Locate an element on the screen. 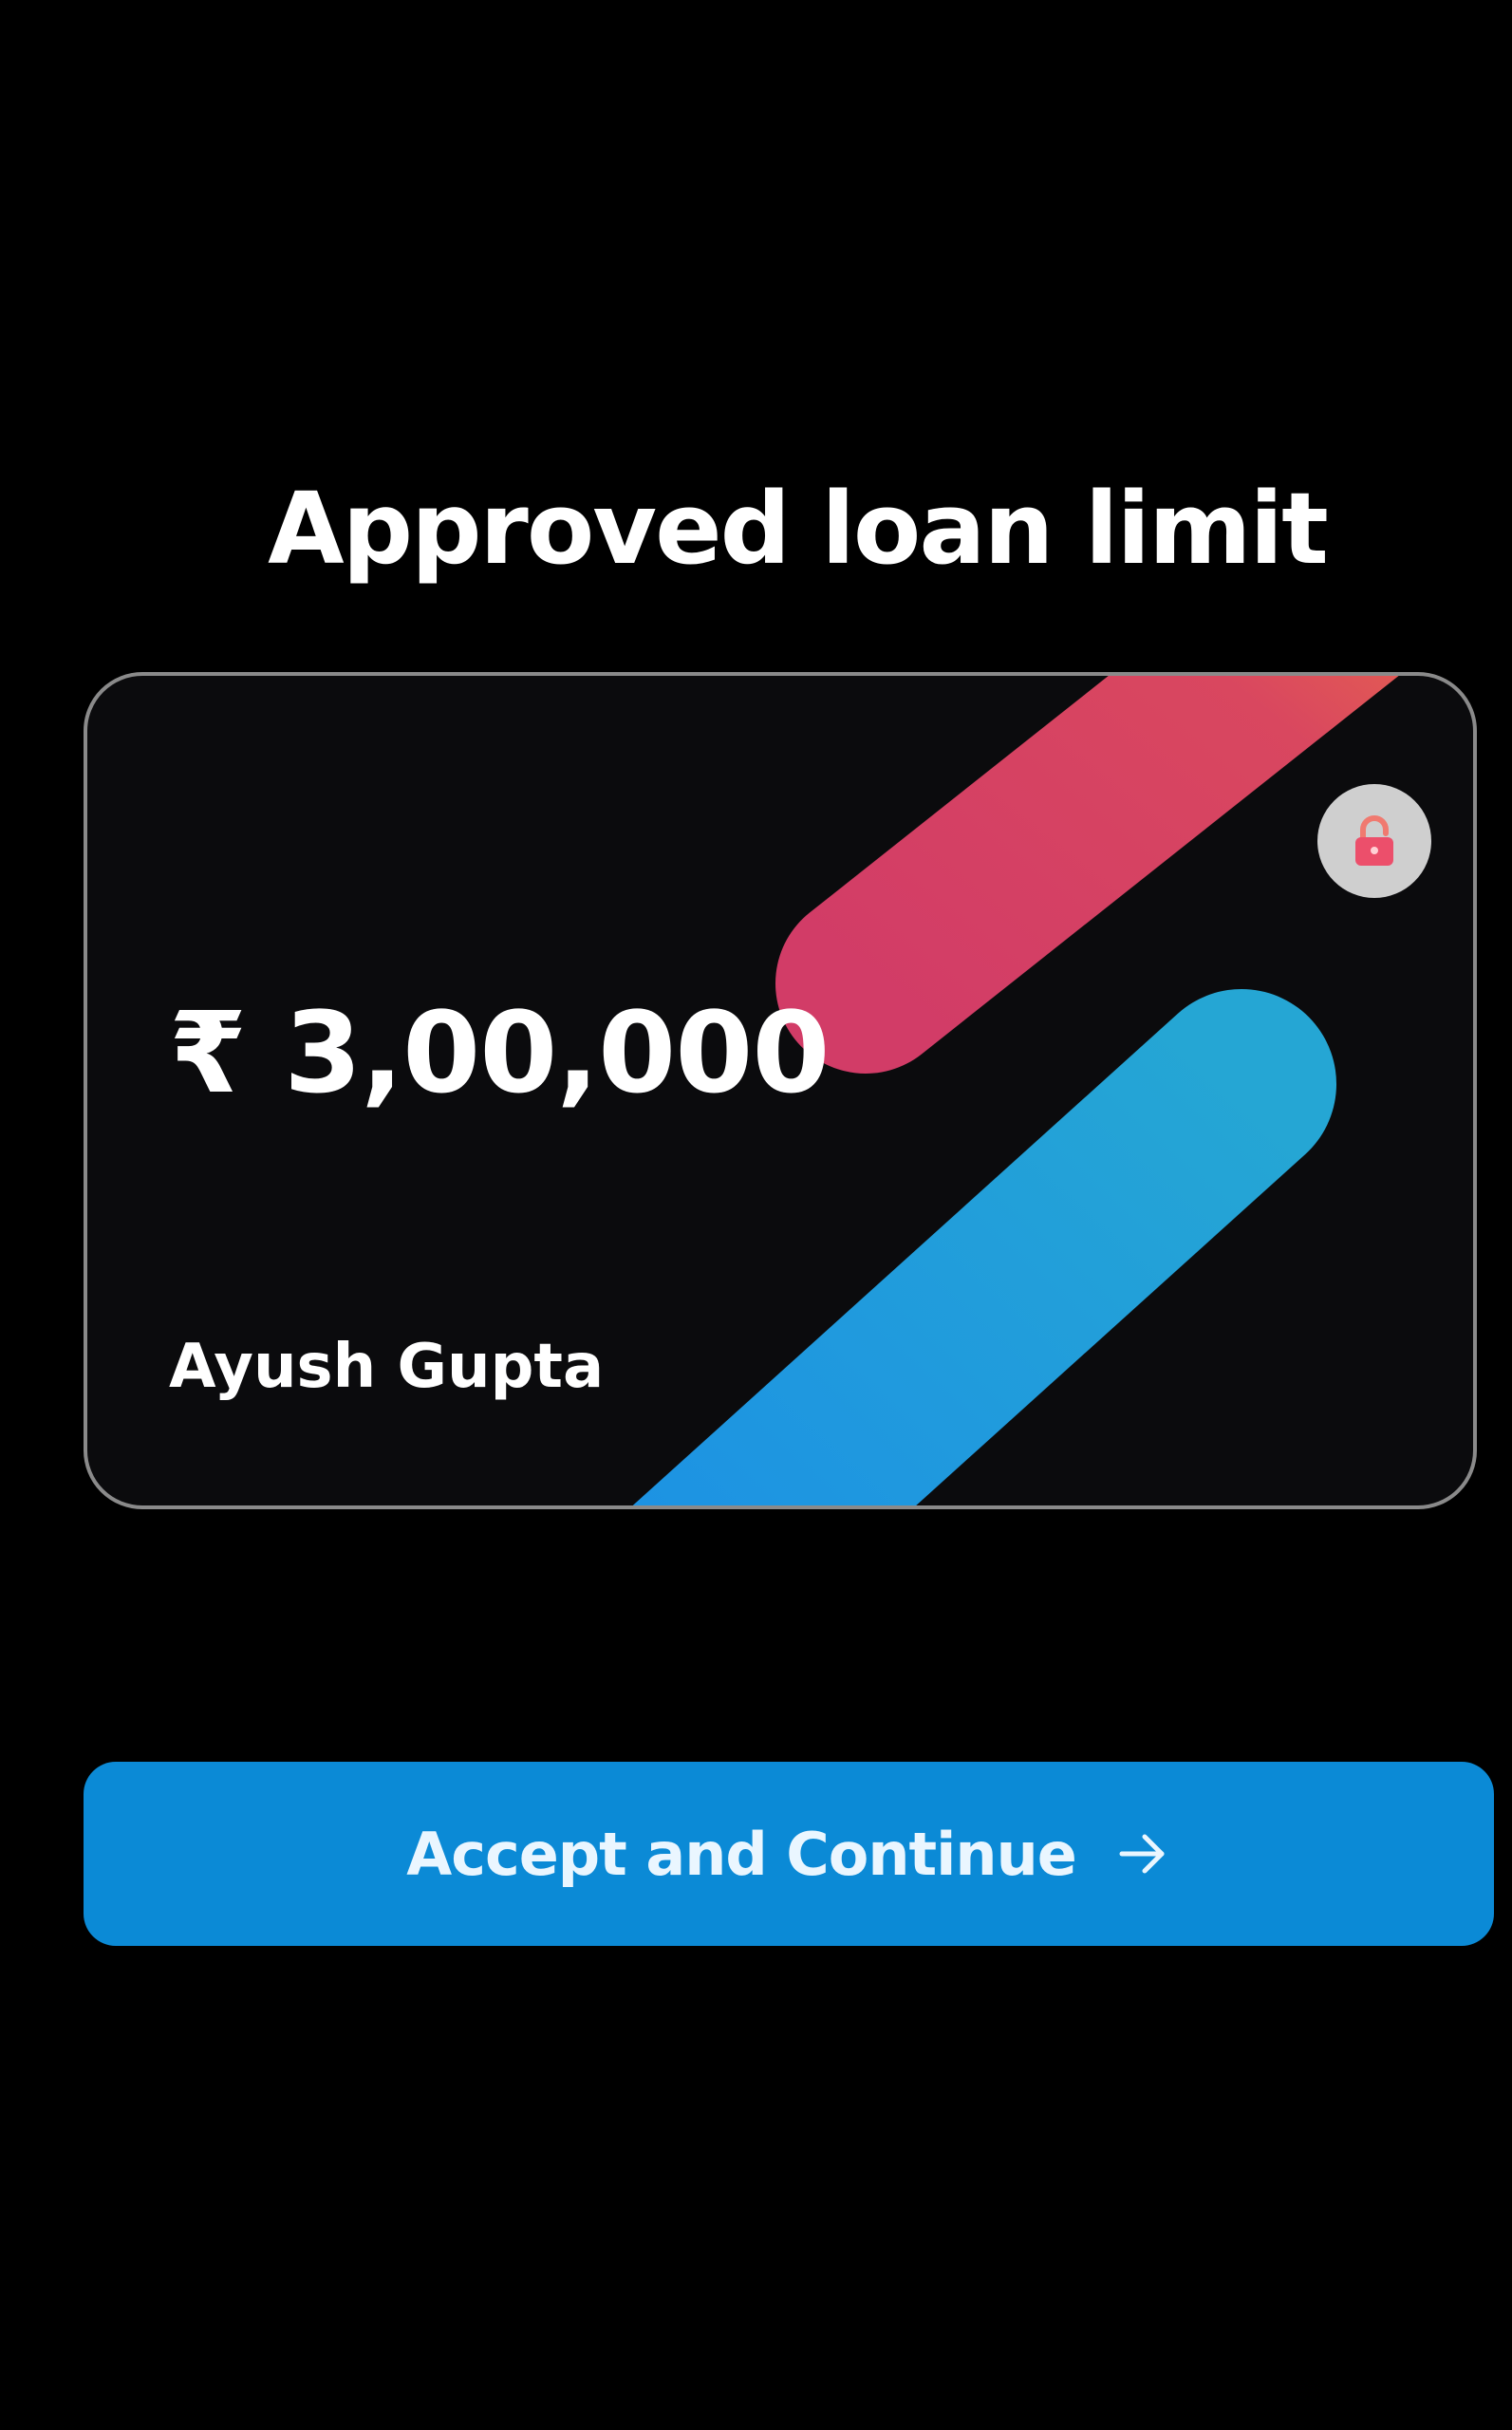 This screenshot has height=2430, width=1512. accept-button-label: Accept and Continue is located at coordinates (742, 1854).